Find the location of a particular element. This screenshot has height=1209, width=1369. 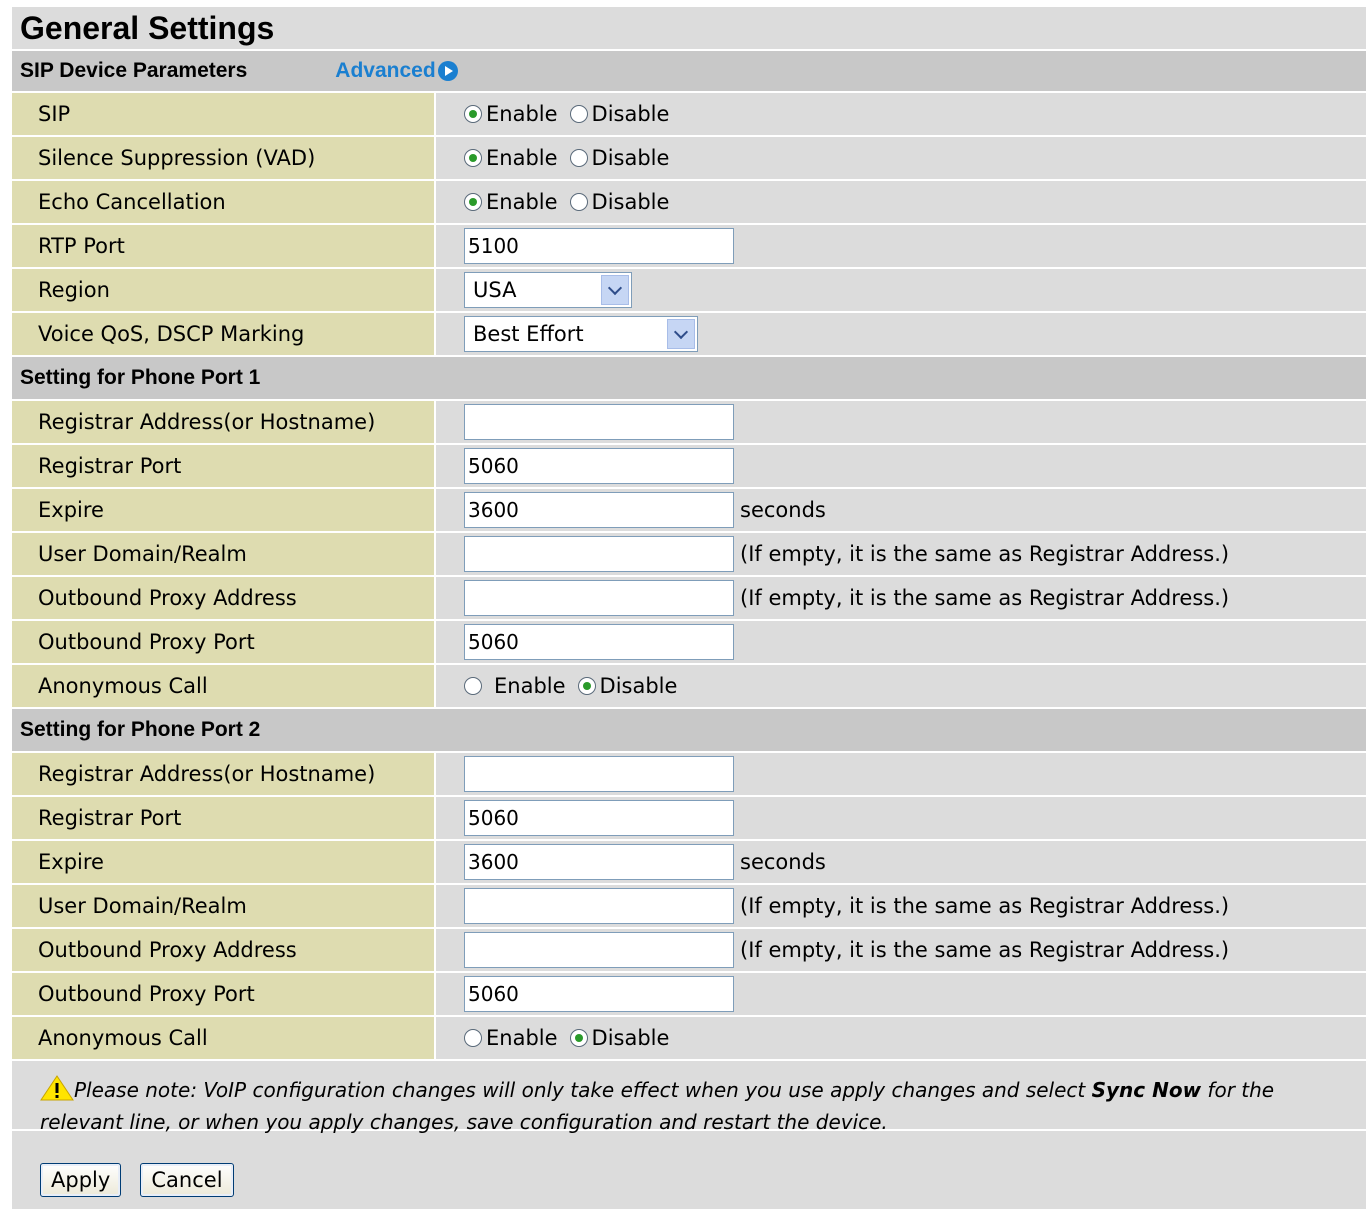

port2-anonymous-radio-group: Enable Disable is located at coordinates (901, 1038).